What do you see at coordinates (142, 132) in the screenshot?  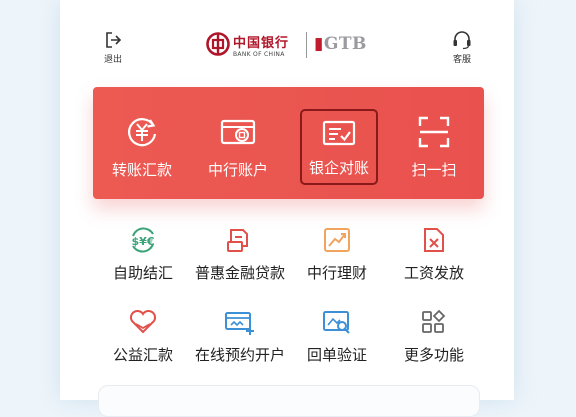 I see `yuan-transfer-icon` at bounding box center [142, 132].